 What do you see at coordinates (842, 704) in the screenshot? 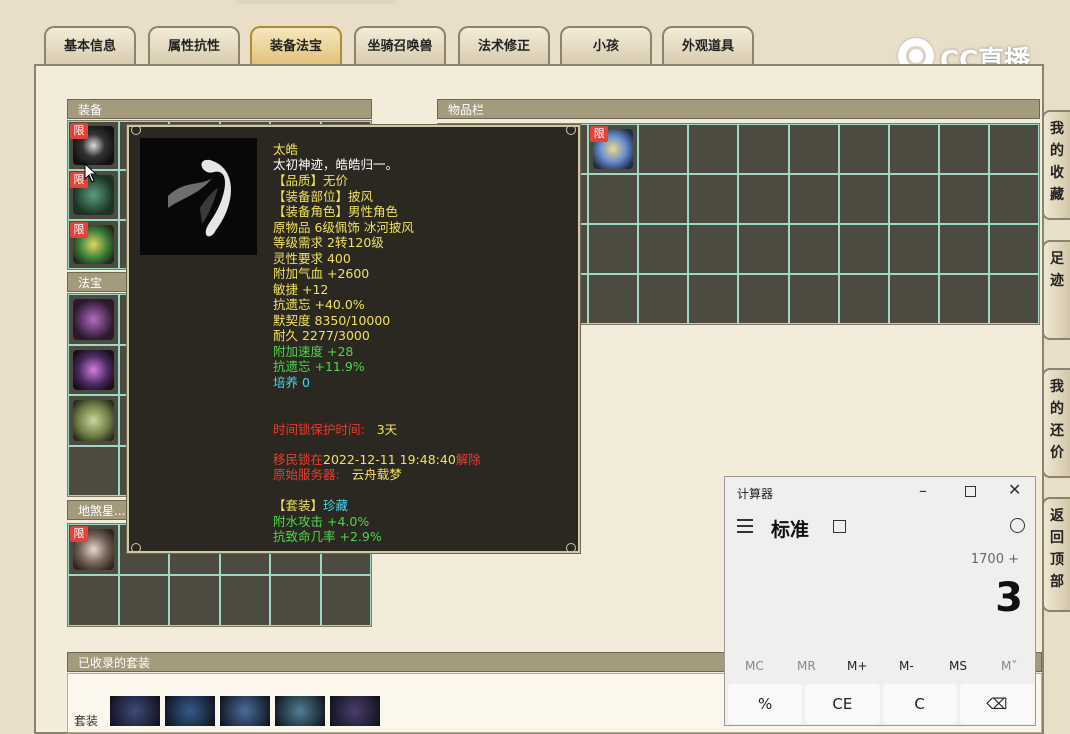
I see `calc-key-2: CE` at bounding box center [842, 704].